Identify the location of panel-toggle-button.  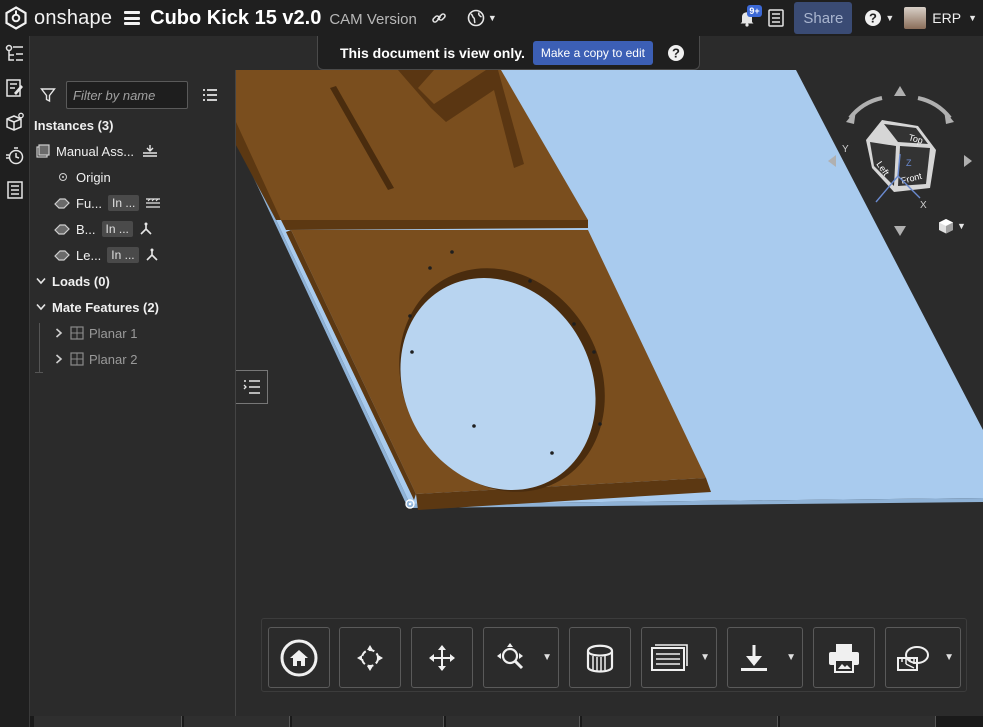
(252, 387).